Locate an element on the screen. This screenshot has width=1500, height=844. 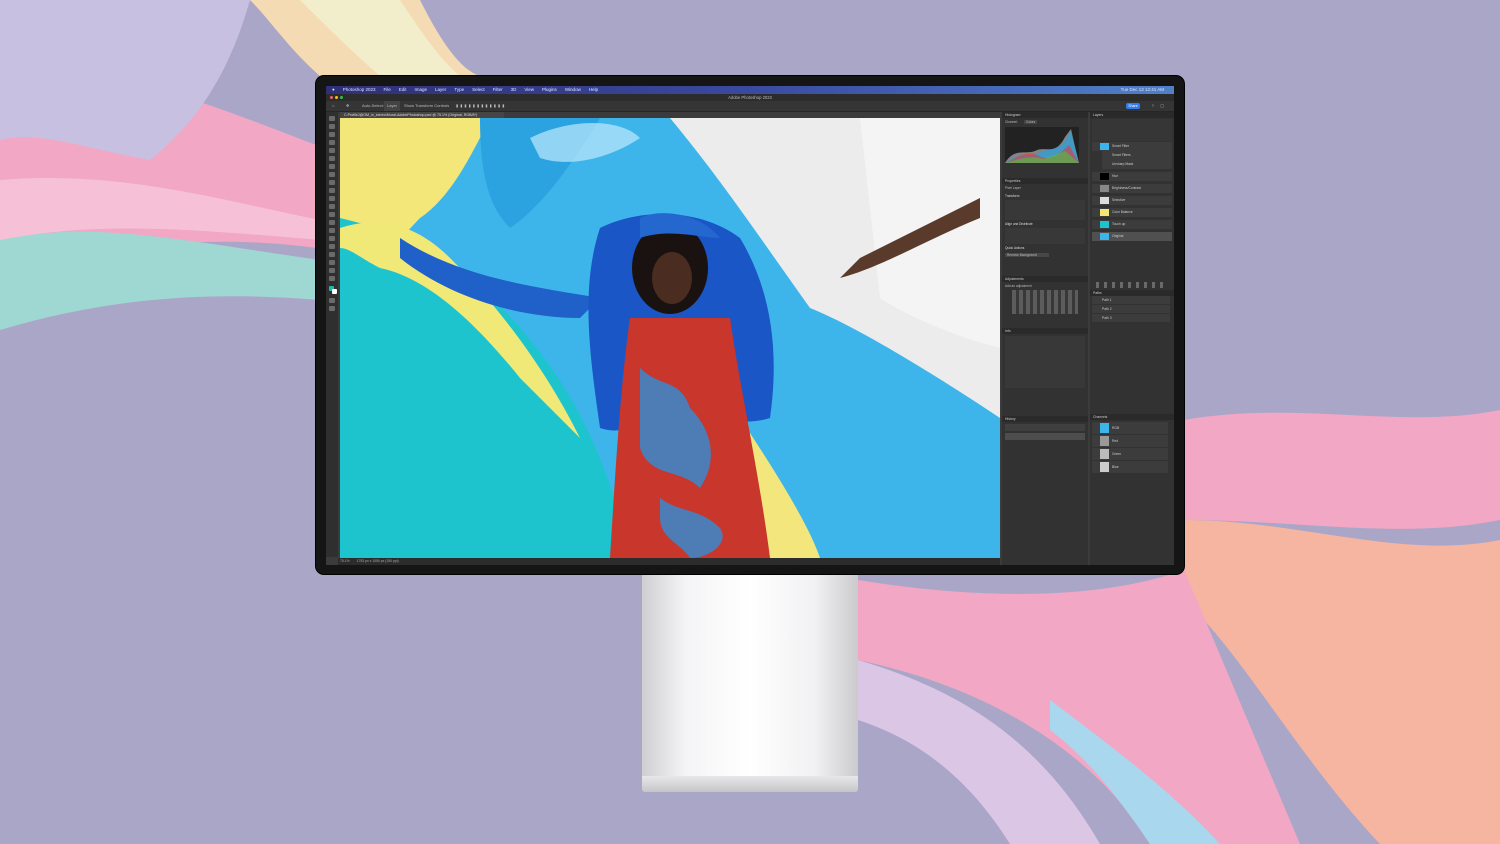
layer-row: Brightness/Contrast is located at coordinates (1132, 188).